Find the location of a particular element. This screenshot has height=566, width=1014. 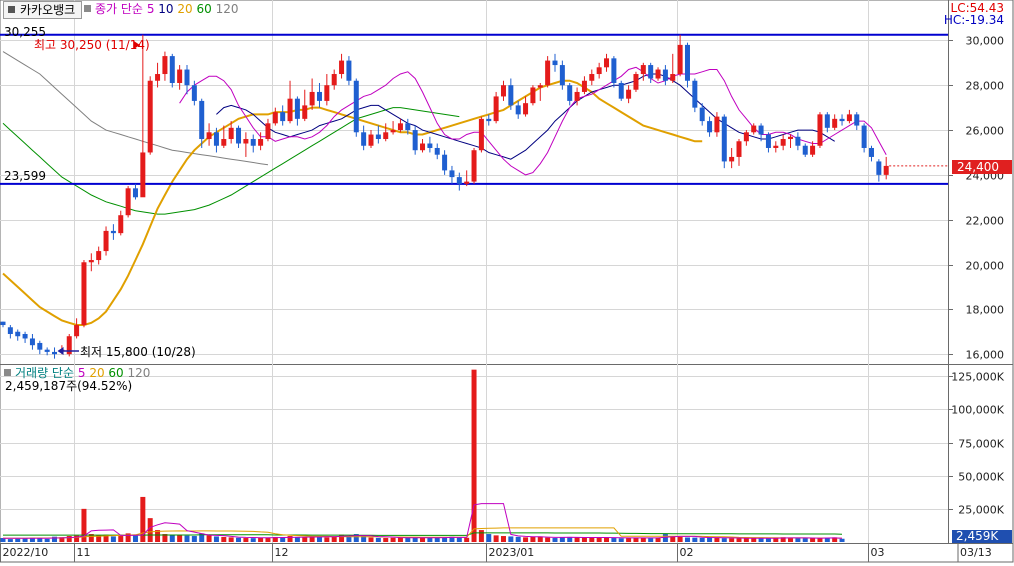

legend-ma120: 120 is located at coordinates (227, 9).